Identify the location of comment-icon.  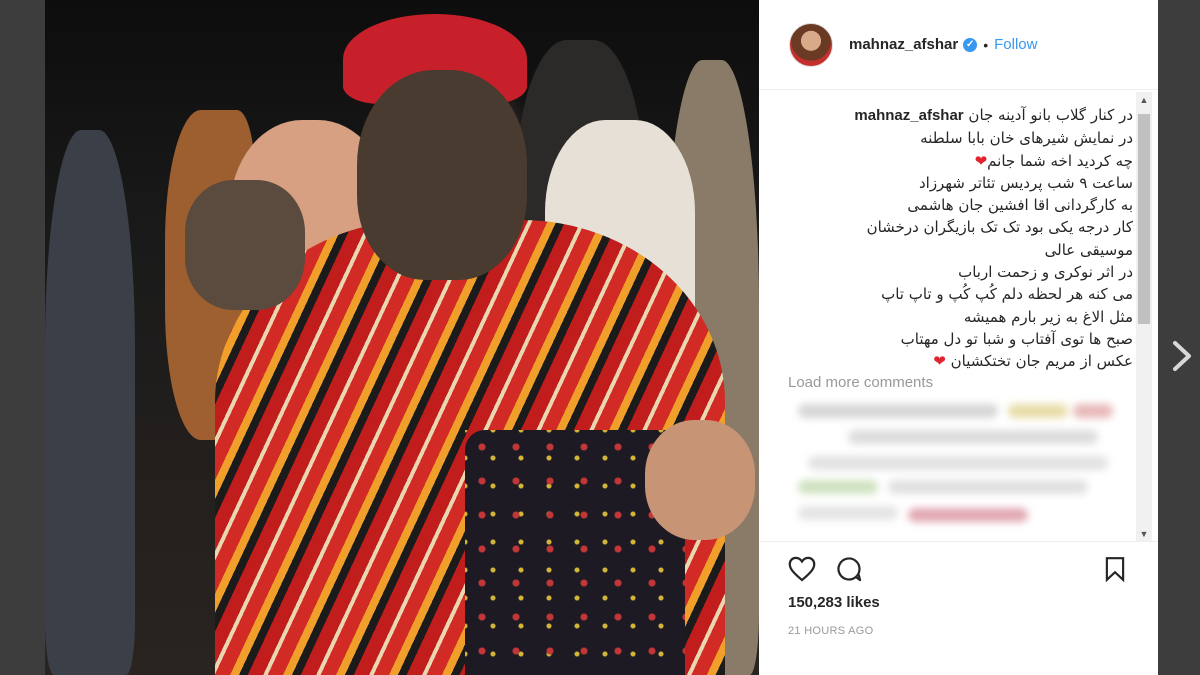
(849, 569).